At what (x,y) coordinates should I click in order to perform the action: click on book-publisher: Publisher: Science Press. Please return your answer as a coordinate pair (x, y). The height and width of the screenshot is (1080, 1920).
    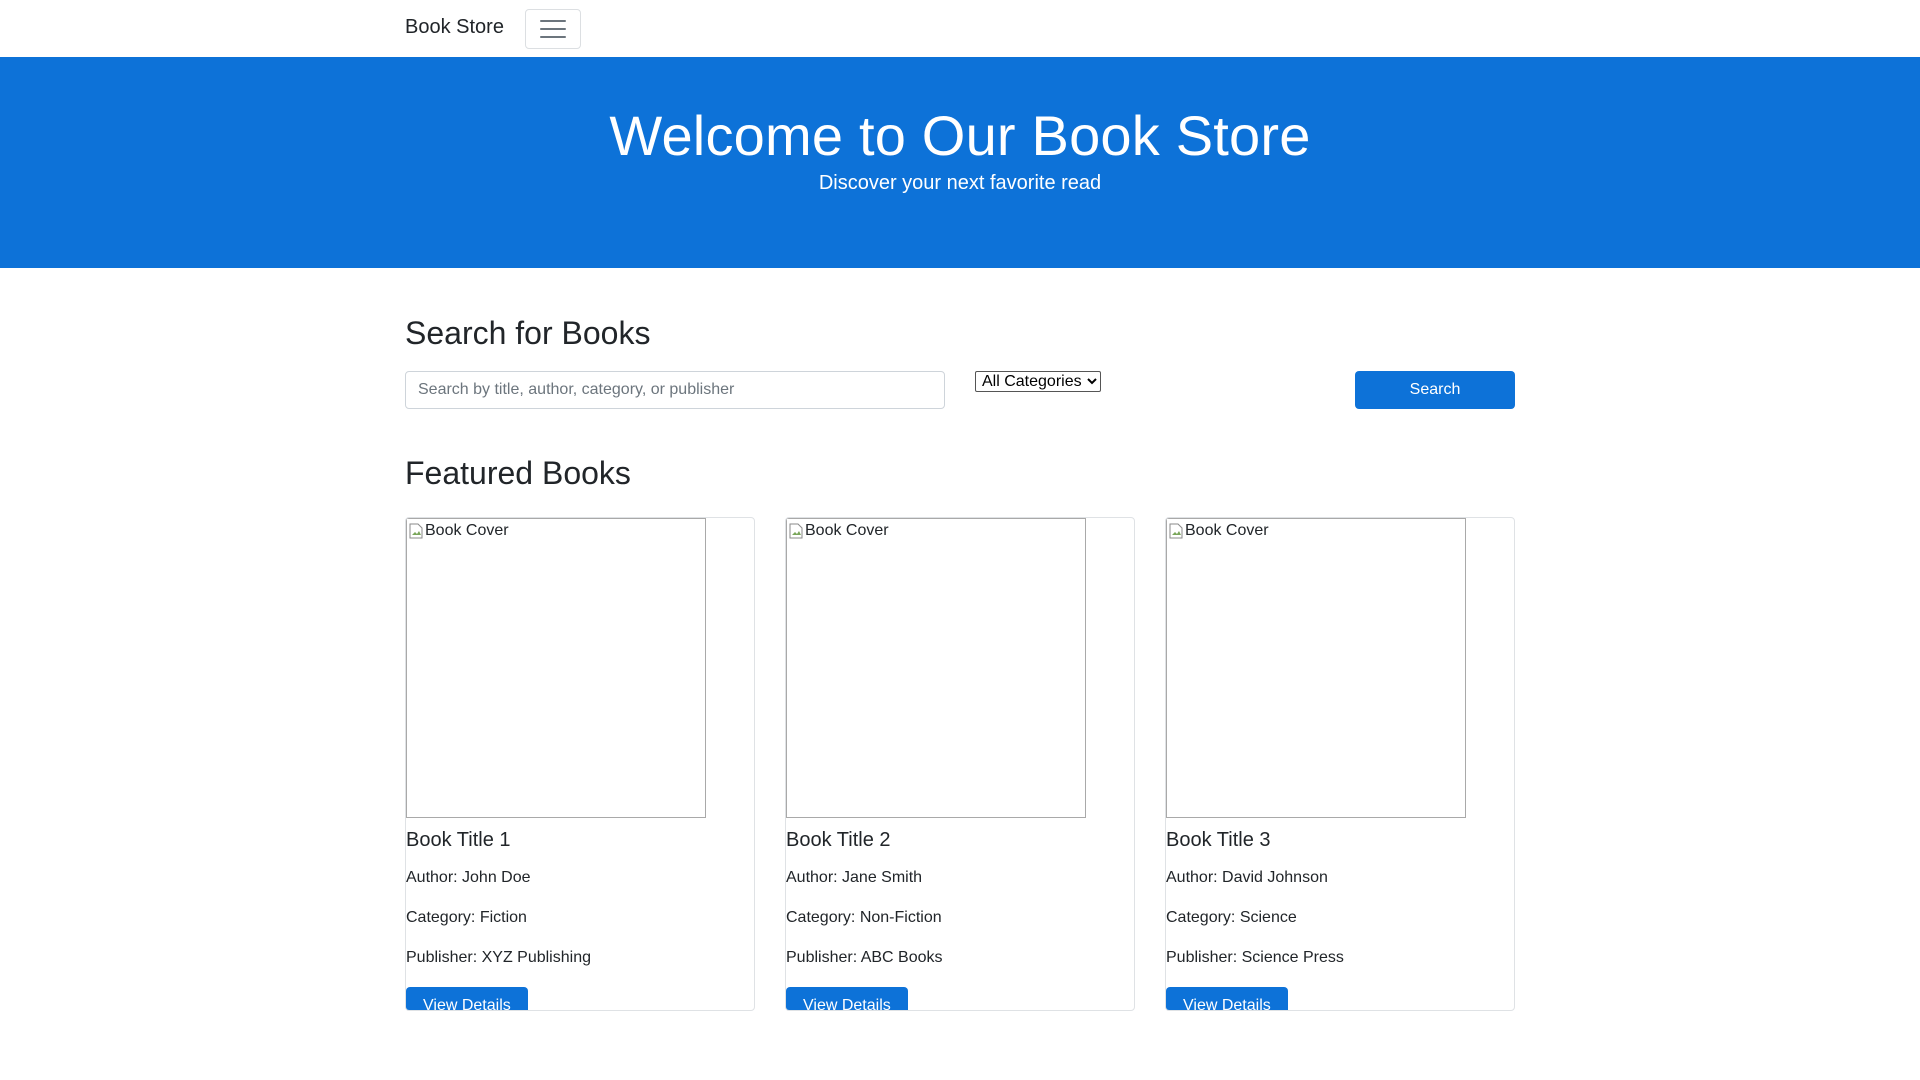
    Looking at the image, I should click on (1255, 957).